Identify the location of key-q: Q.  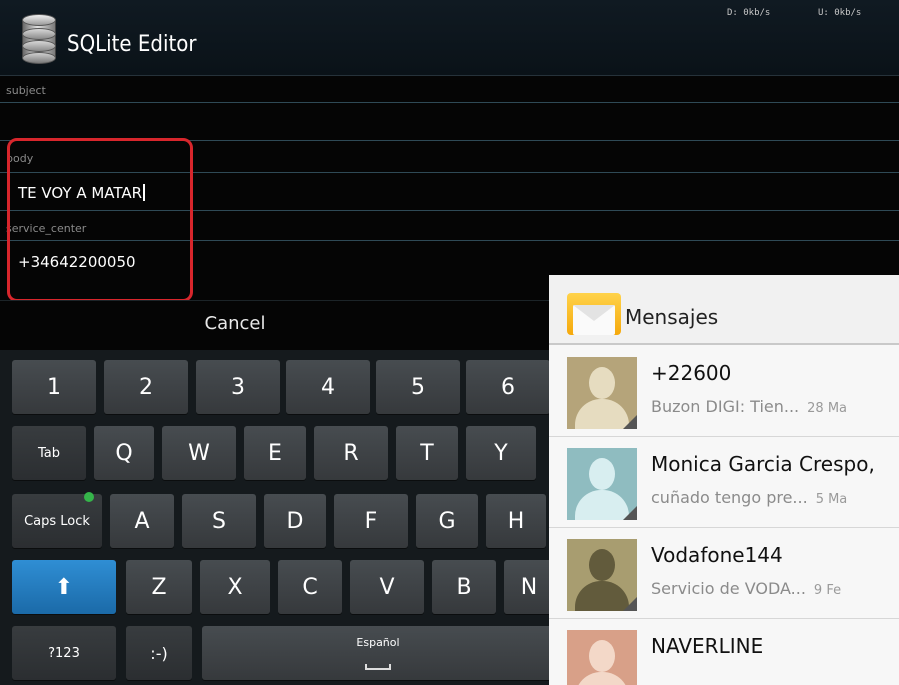
(124, 453).